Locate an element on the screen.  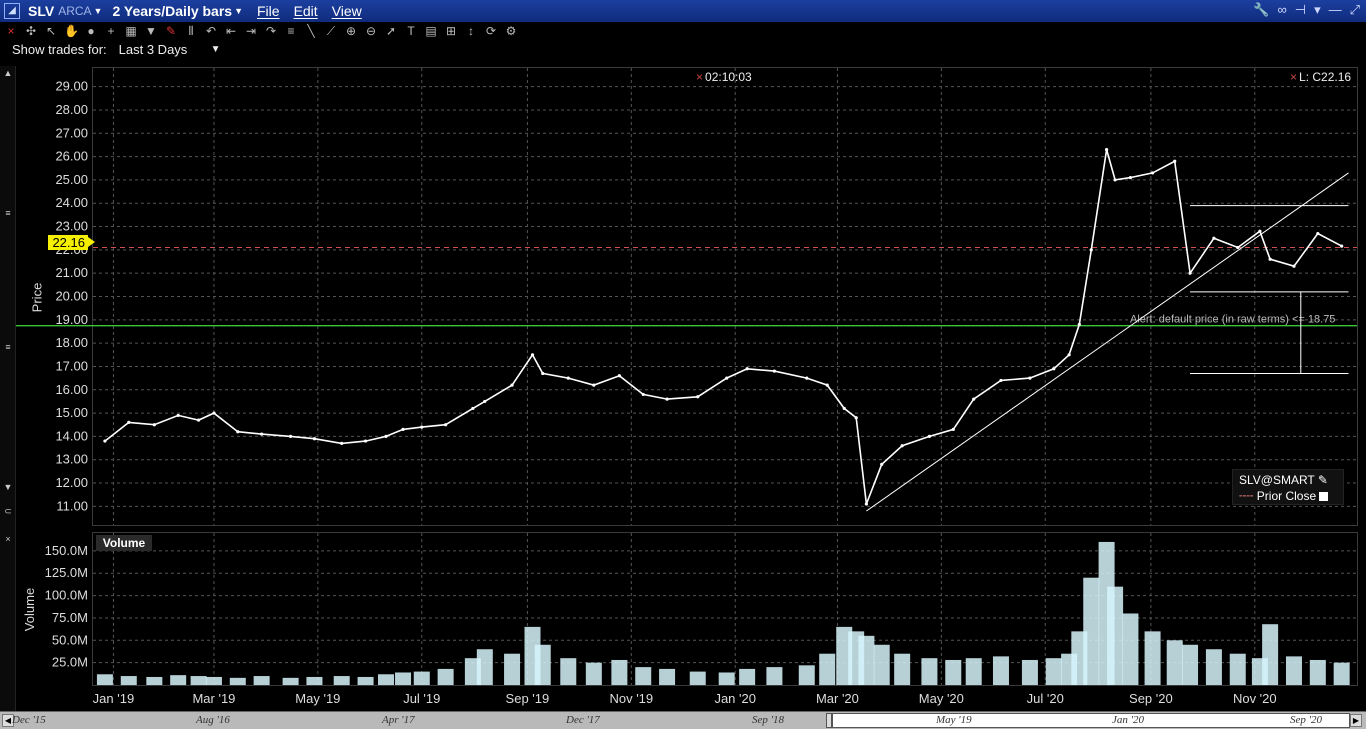
price-tick-label: 21.00 is located at coordinates (71, 272).